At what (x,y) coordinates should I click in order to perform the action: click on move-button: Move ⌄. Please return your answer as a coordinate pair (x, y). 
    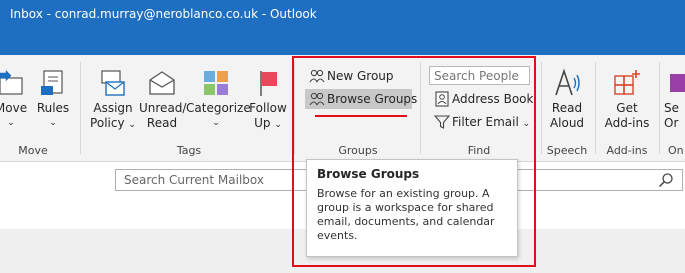
    Looking at the image, I should click on (14, 99).